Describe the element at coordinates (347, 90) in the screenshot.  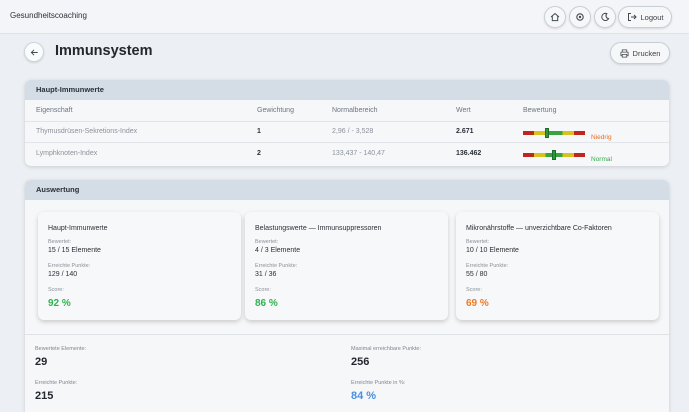
I see `main-values-title: Haupt-Immunwerte` at that location.